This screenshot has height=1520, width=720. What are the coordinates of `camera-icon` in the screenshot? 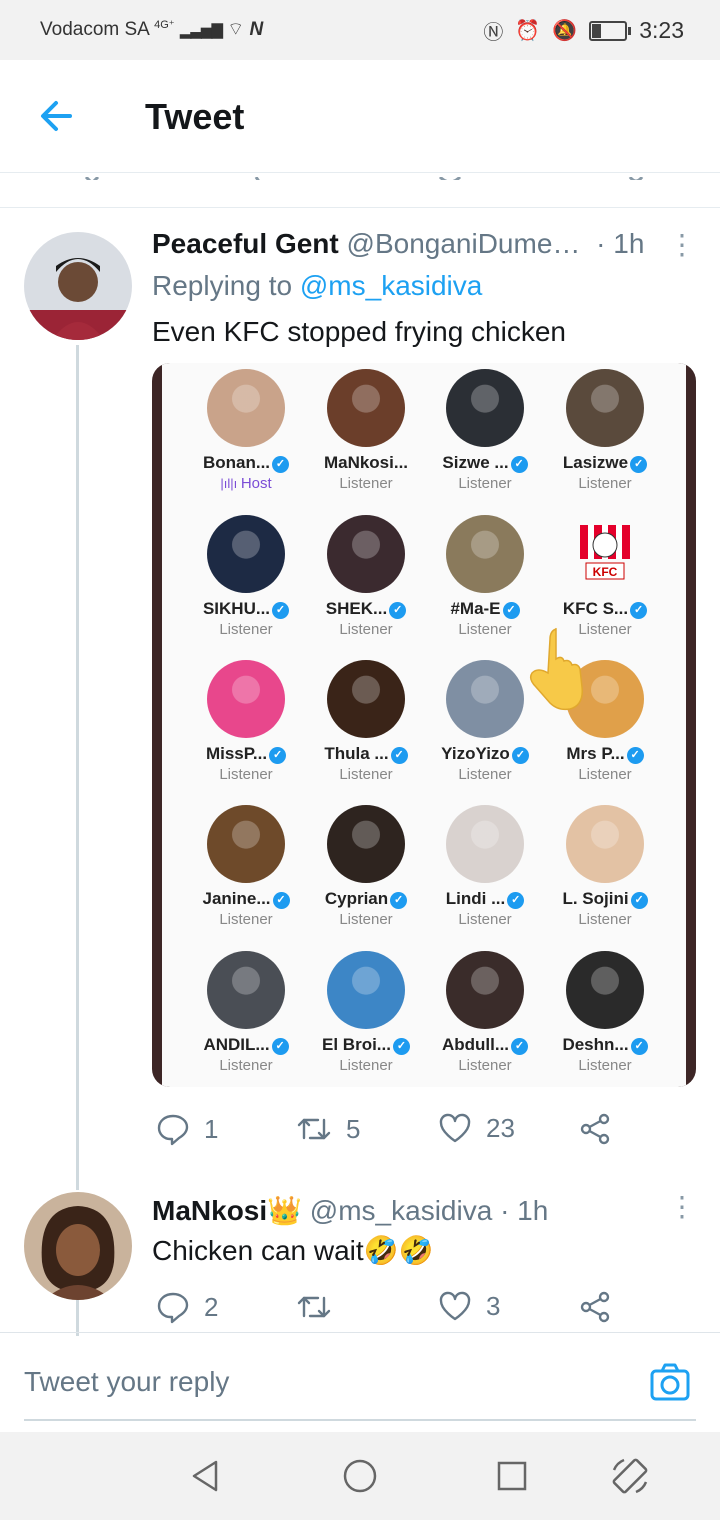 It's located at (670, 1384).